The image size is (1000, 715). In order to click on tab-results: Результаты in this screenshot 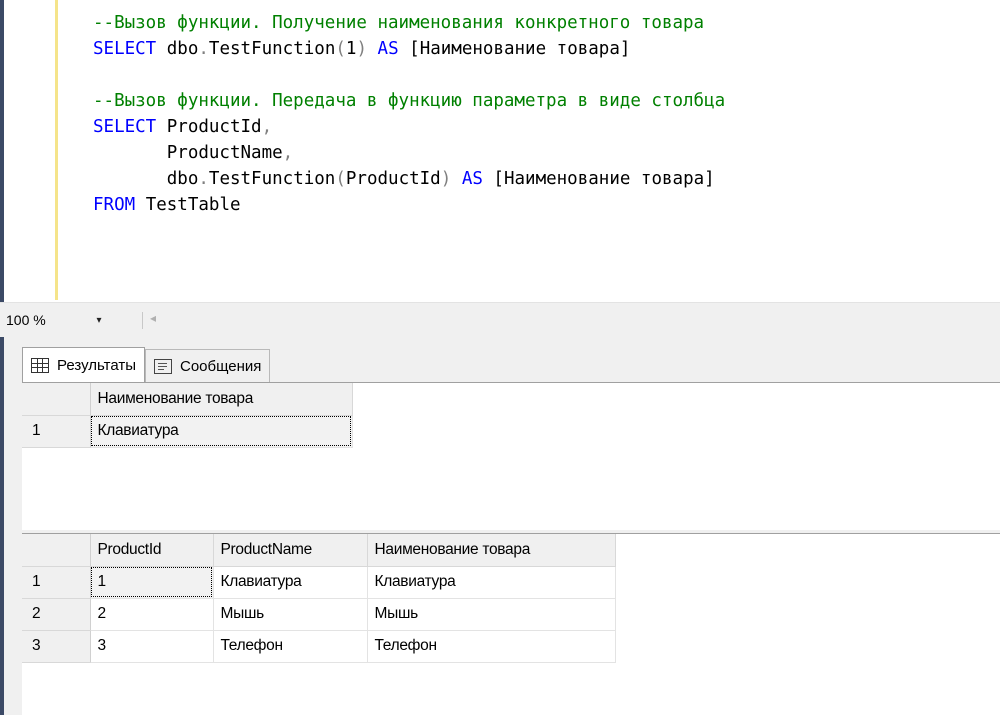, I will do `click(83, 364)`.